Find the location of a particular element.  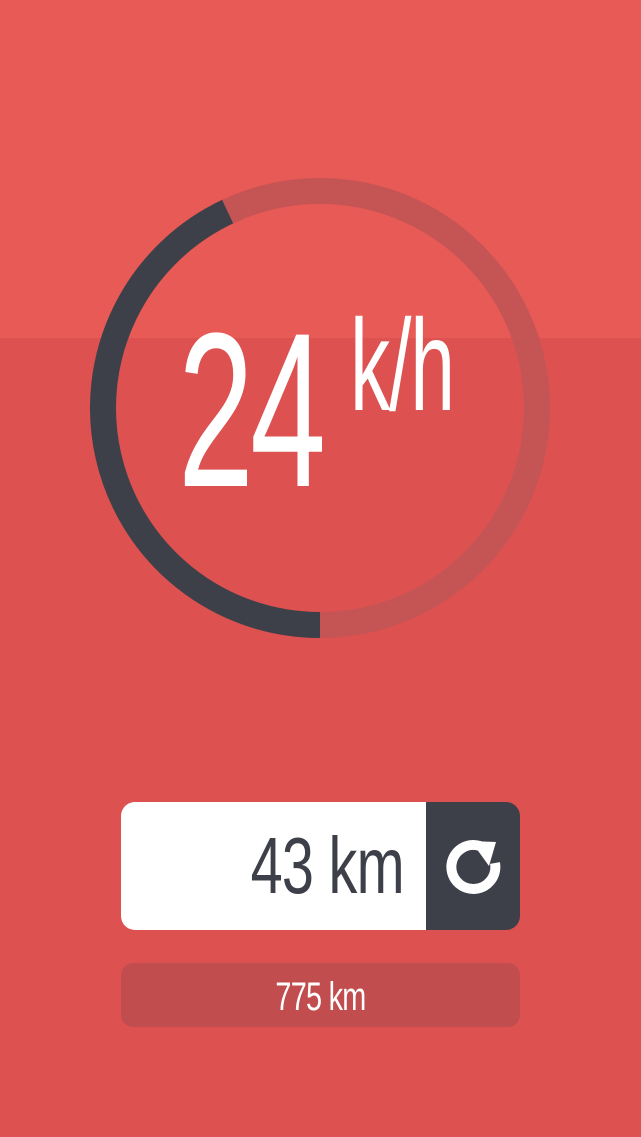

reset-arrow-icon is located at coordinates (473, 866).